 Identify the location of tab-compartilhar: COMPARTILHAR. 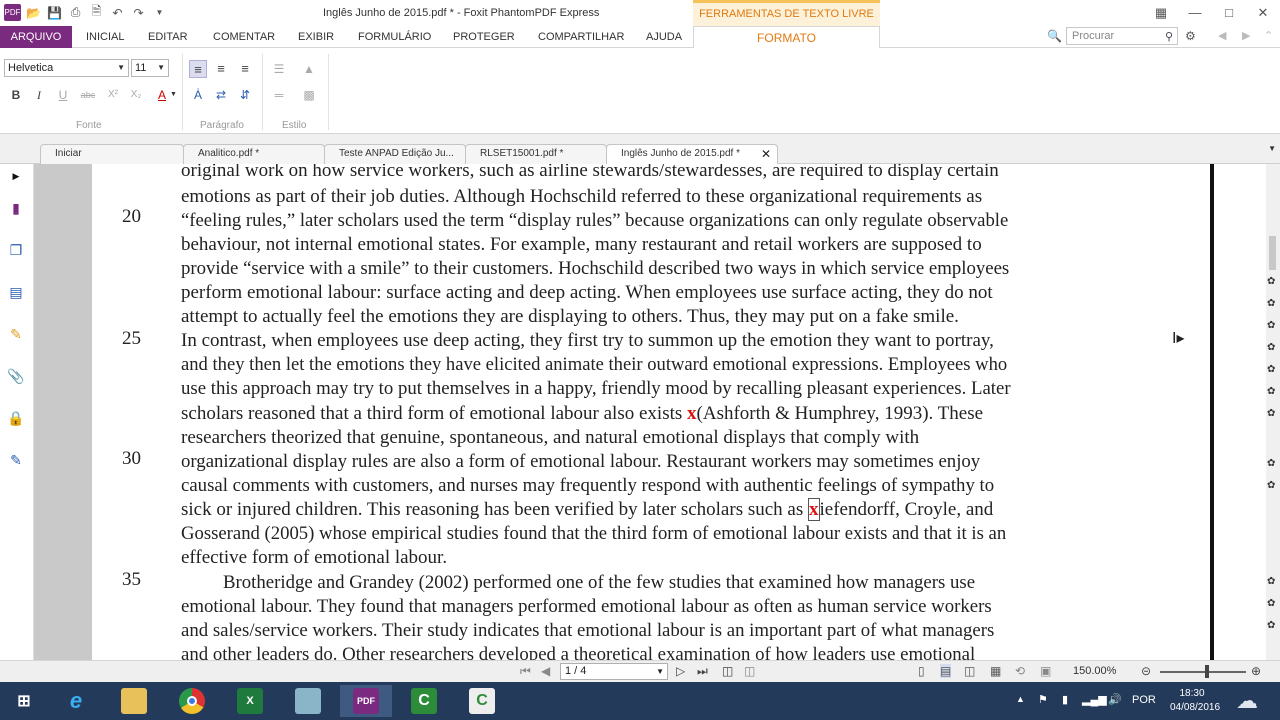
(581, 37).